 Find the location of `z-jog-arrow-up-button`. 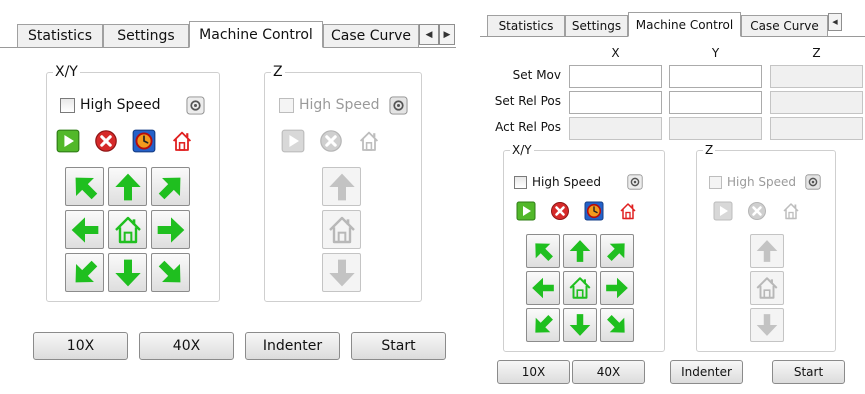

z-jog-arrow-up-button is located at coordinates (341, 186).